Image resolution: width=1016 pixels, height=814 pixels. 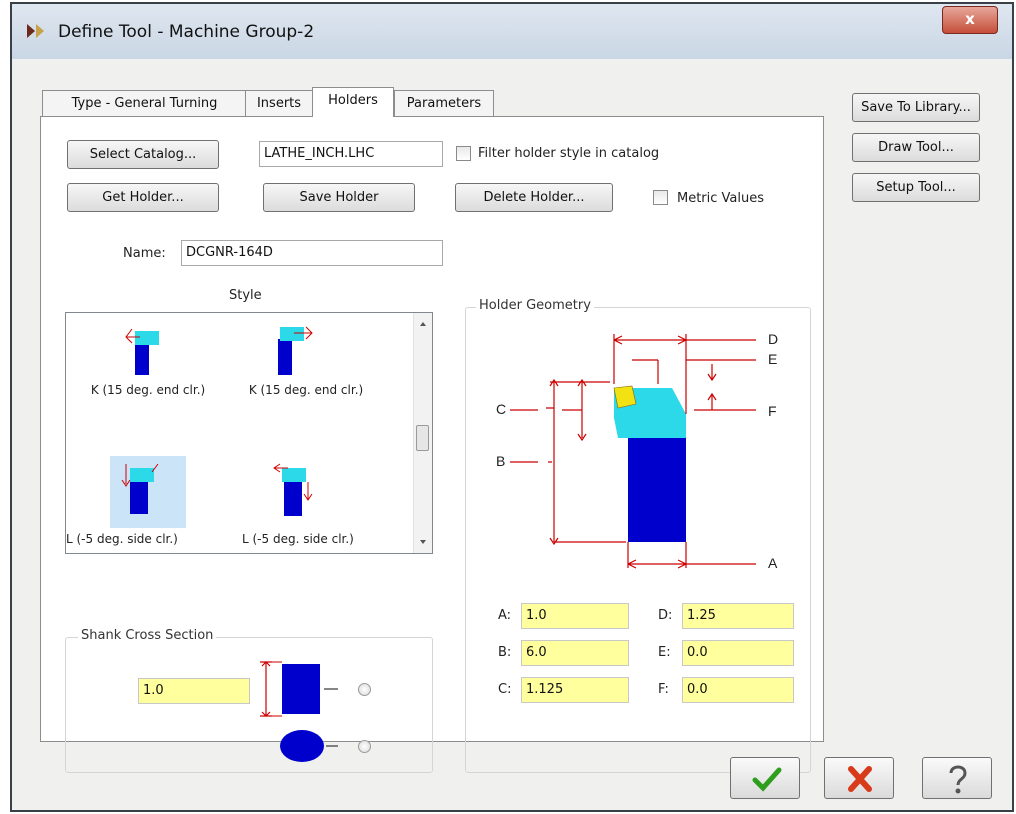 What do you see at coordinates (186, 32) in the screenshot?
I see `window-title: Define Tool - Machine Group-2` at bounding box center [186, 32].